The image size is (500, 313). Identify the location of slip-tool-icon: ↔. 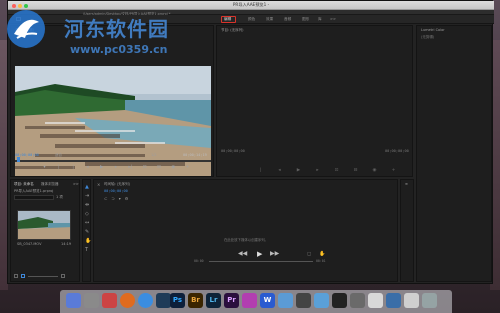
(87, 223).